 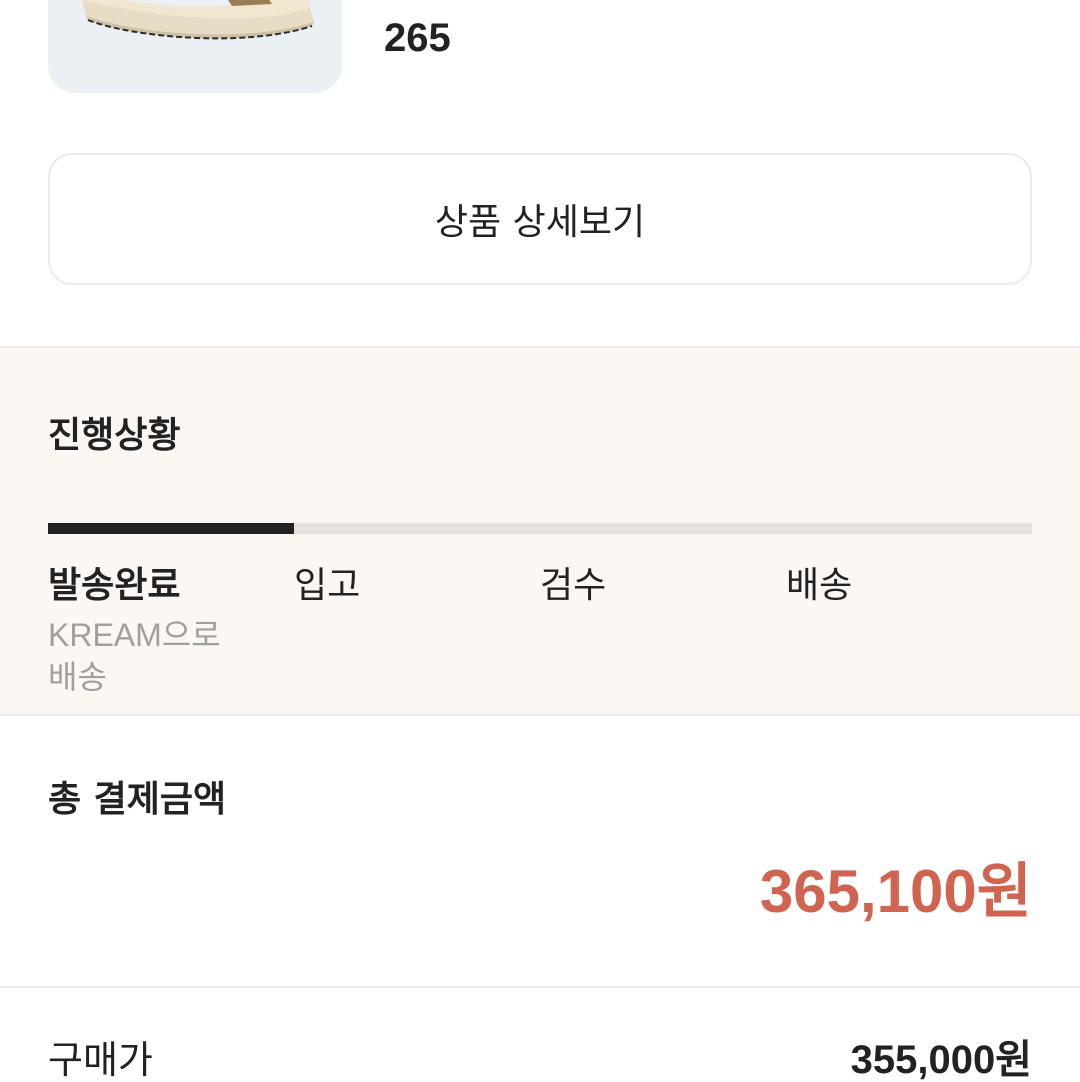 I want to click on progress-bar, so click(x=540, y=528).